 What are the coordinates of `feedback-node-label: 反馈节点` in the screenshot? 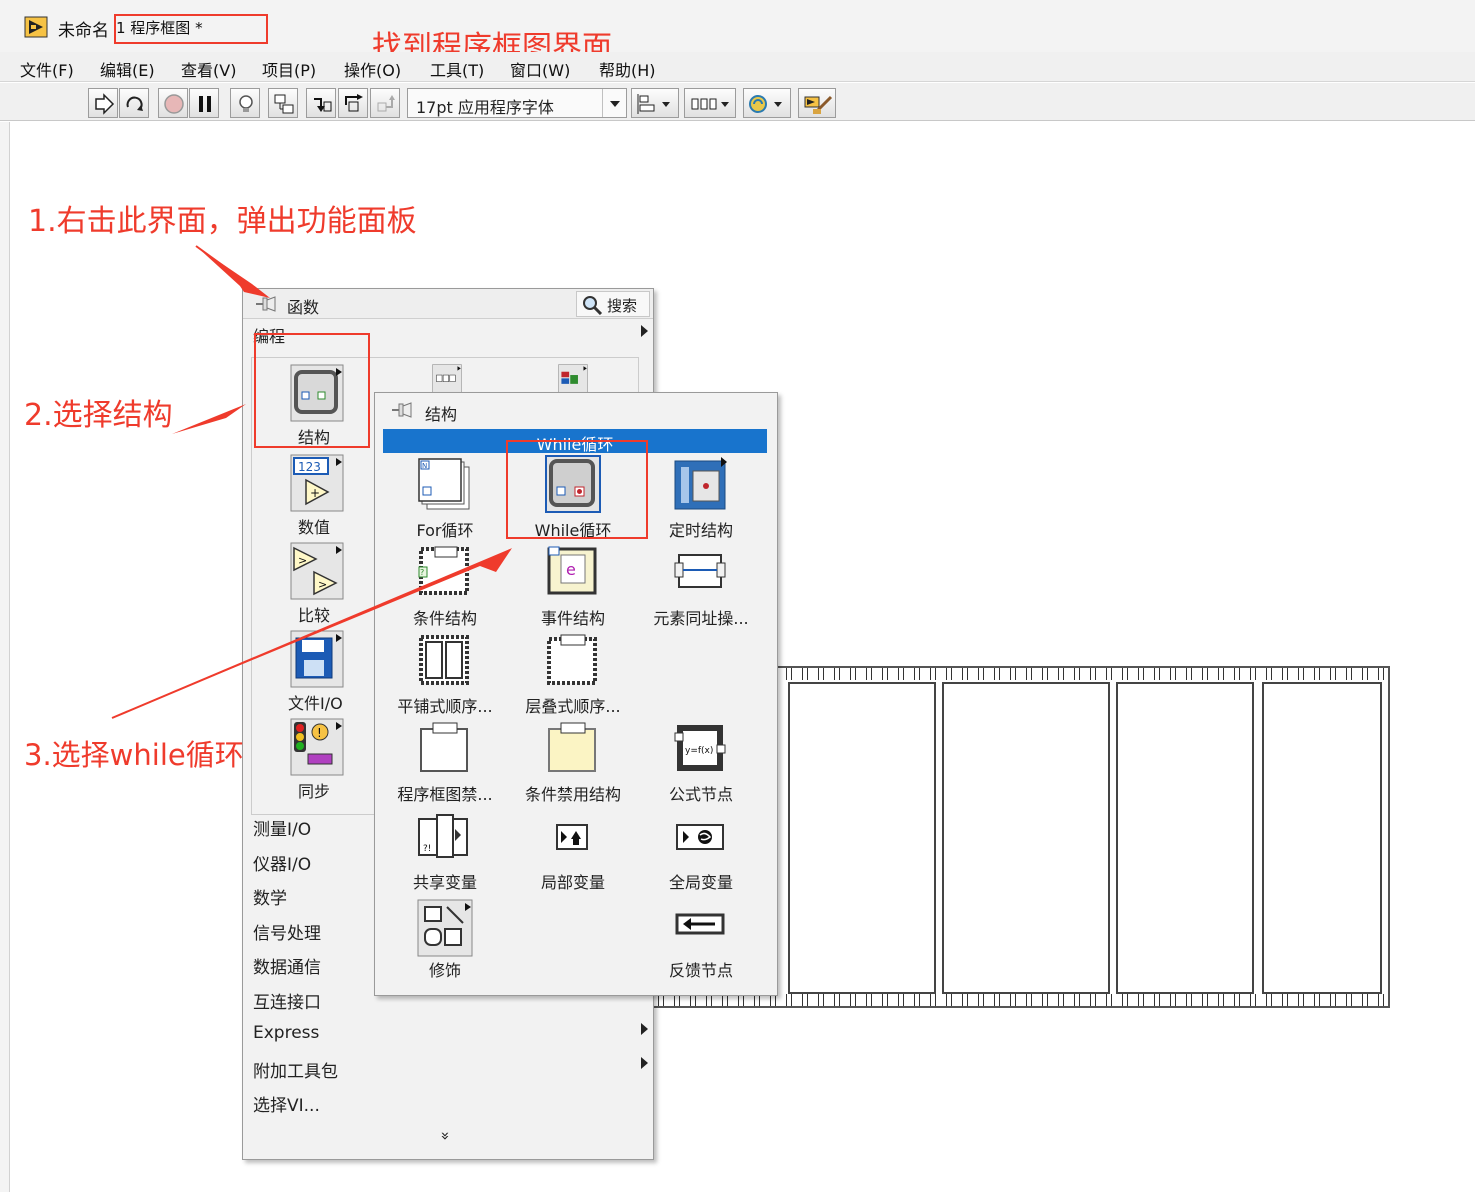 It's located at (700, 970).